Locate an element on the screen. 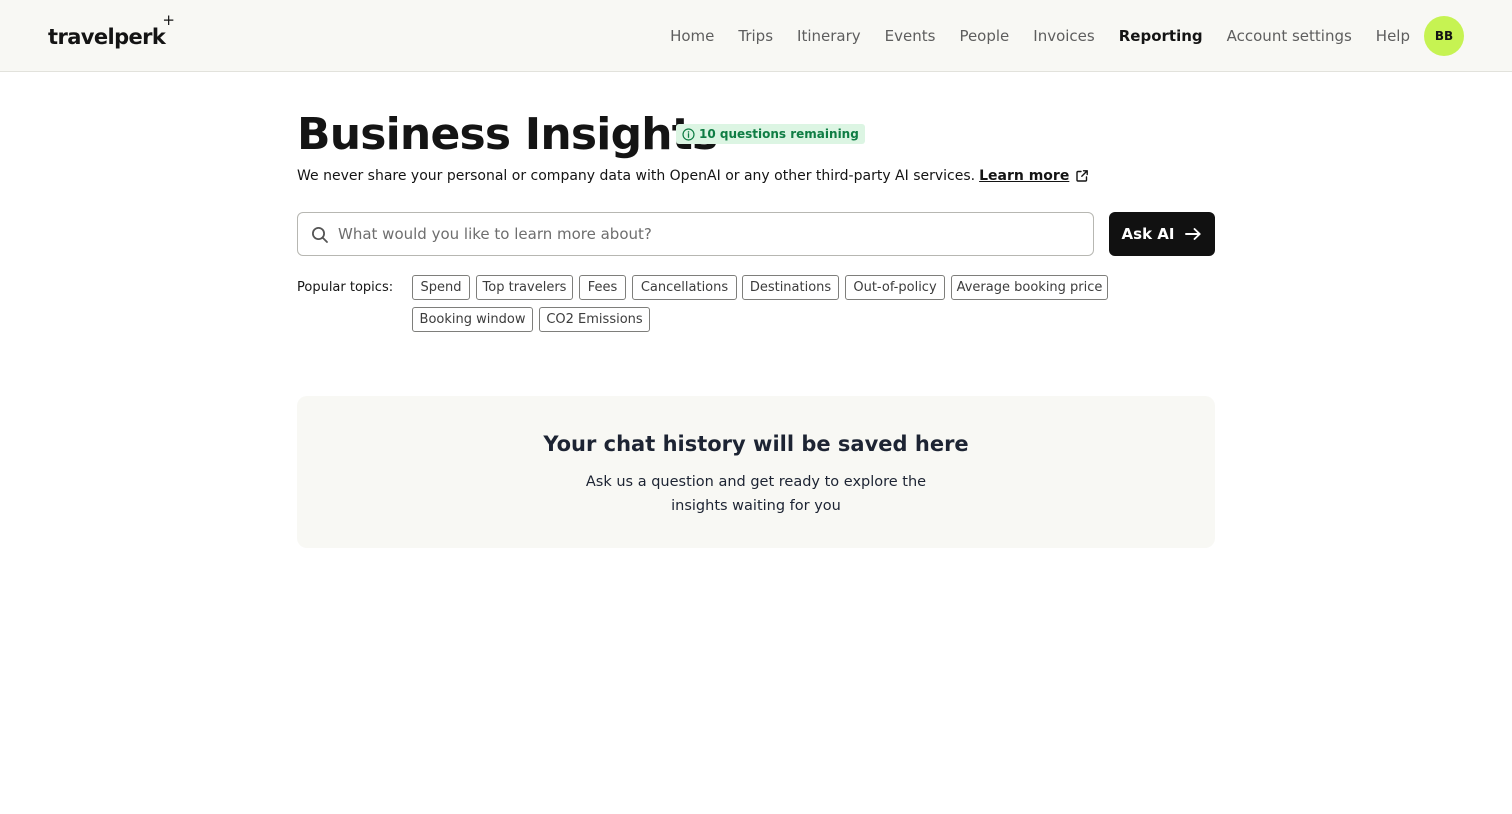 The height and width of the screenshot is (814, 1512). travelperk-logo: travelperk + is located at coordinates (111, 32).